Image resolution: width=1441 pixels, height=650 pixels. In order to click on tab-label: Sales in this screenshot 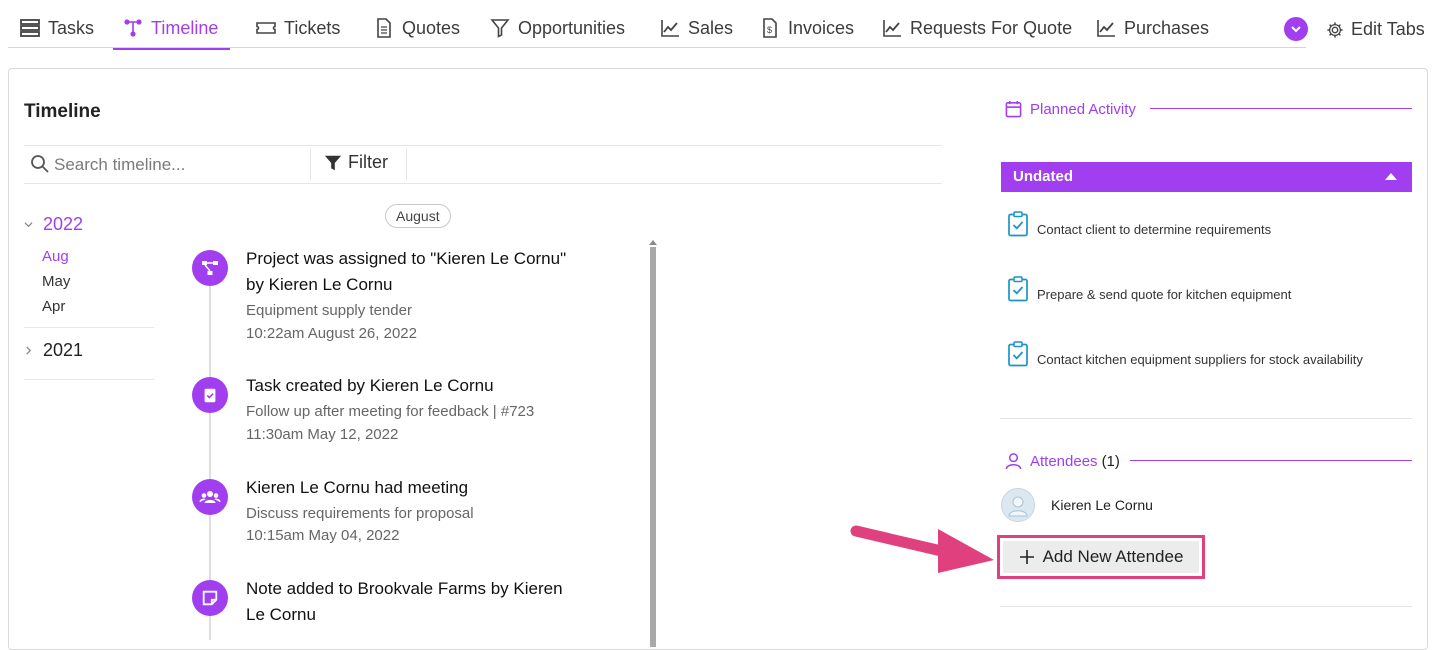, I will do `click(711, 27)`.